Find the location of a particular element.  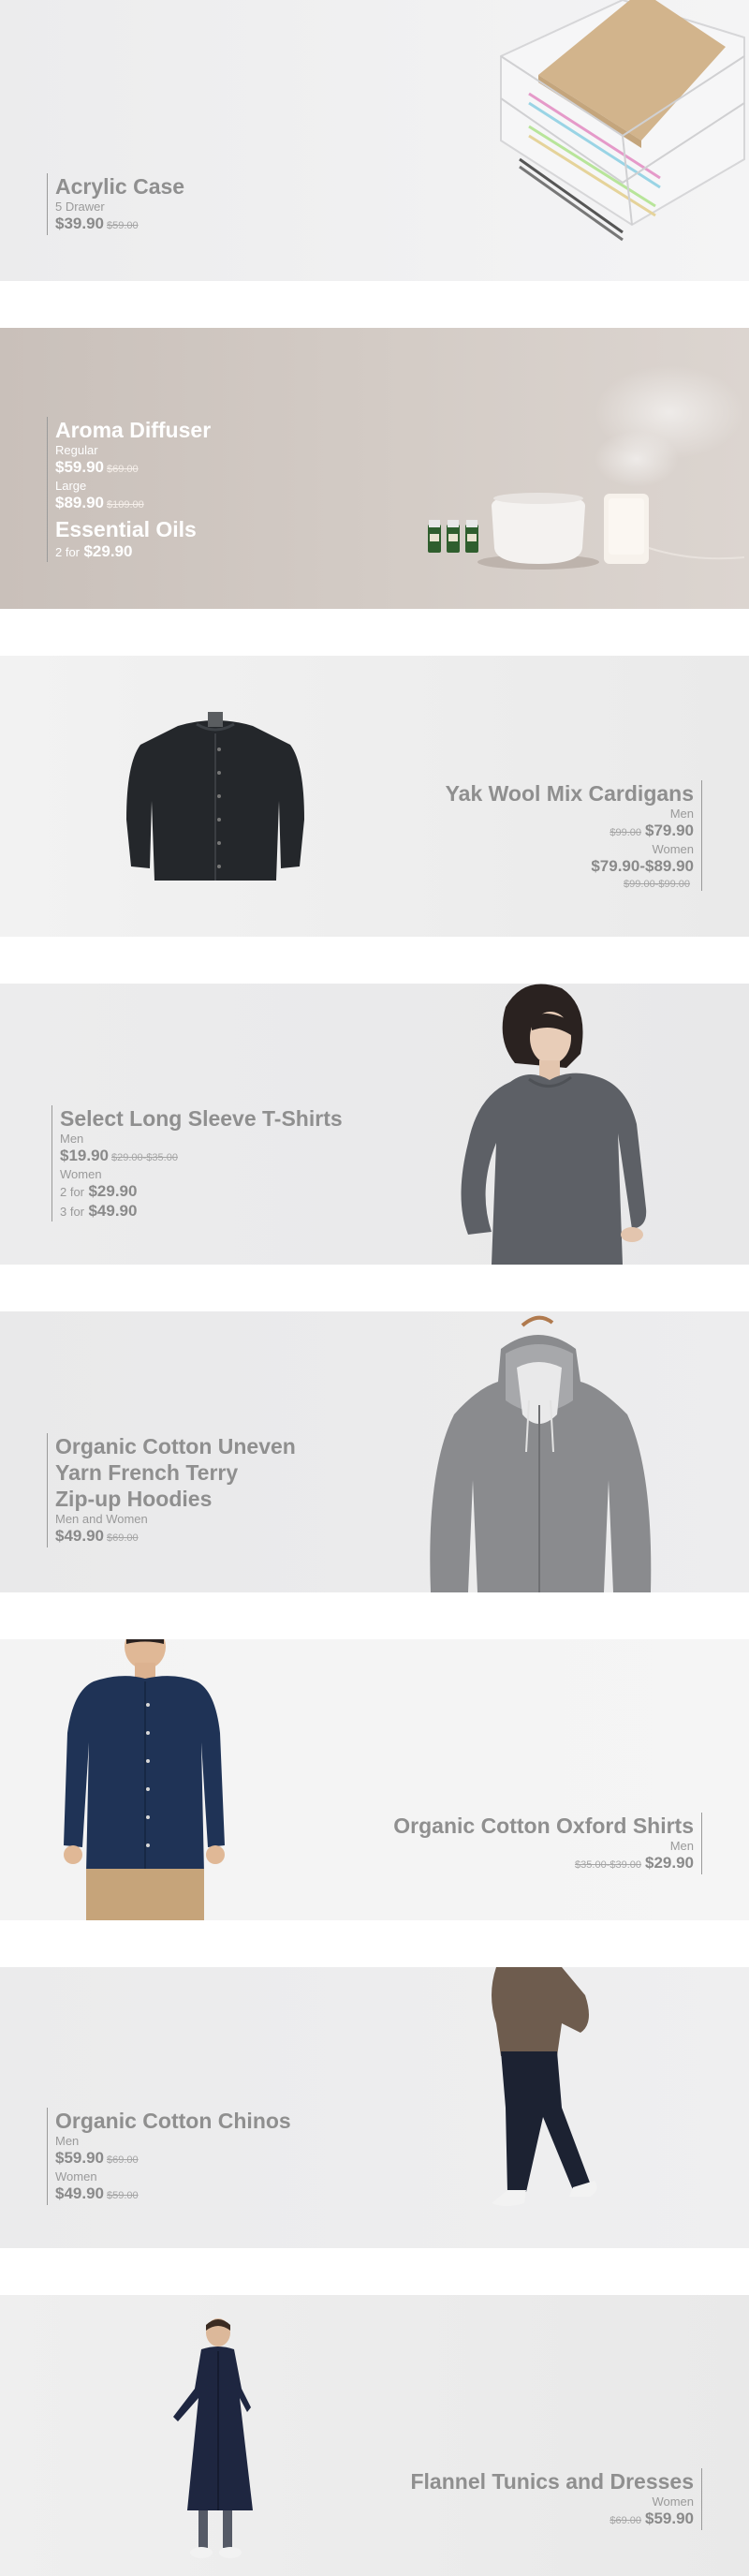

sale-price: $19.90 is located at coordinates (84, 1155).